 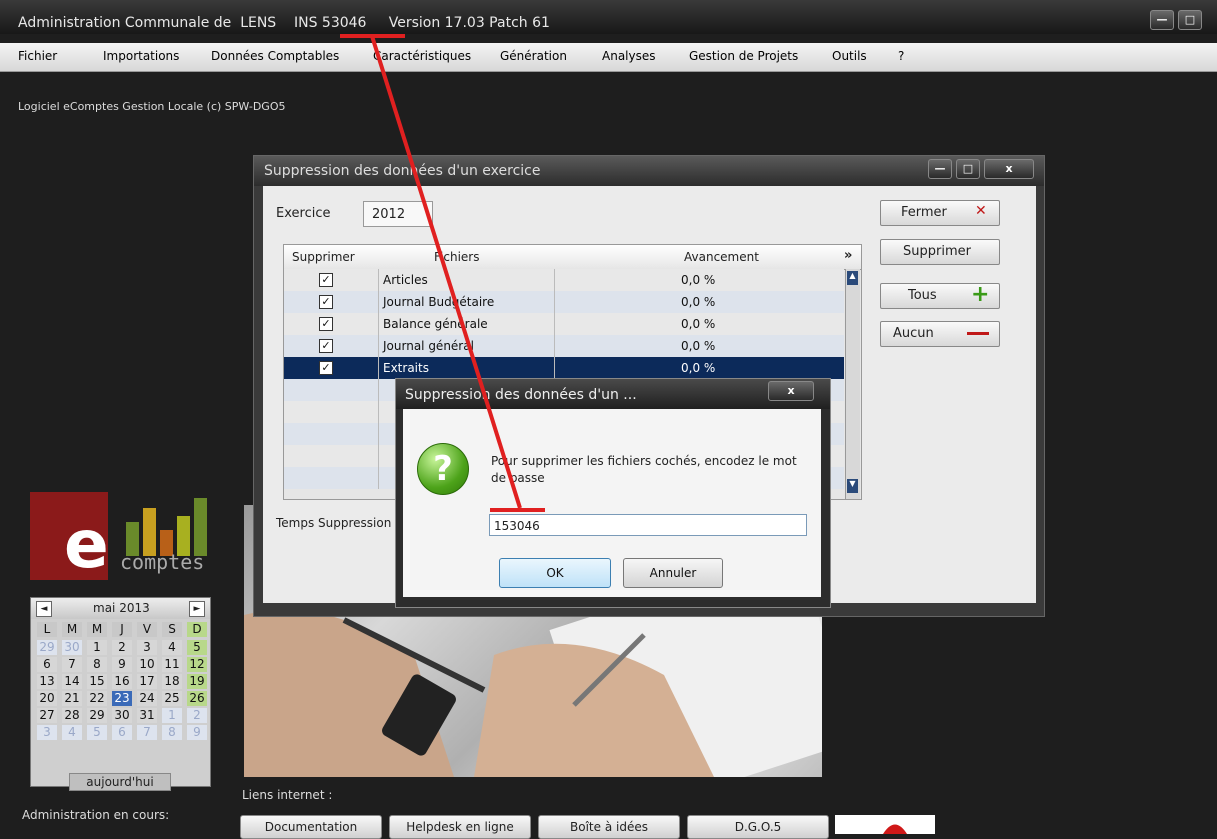 I want to click on logo-word: comptes, so click(x=162, y=562).